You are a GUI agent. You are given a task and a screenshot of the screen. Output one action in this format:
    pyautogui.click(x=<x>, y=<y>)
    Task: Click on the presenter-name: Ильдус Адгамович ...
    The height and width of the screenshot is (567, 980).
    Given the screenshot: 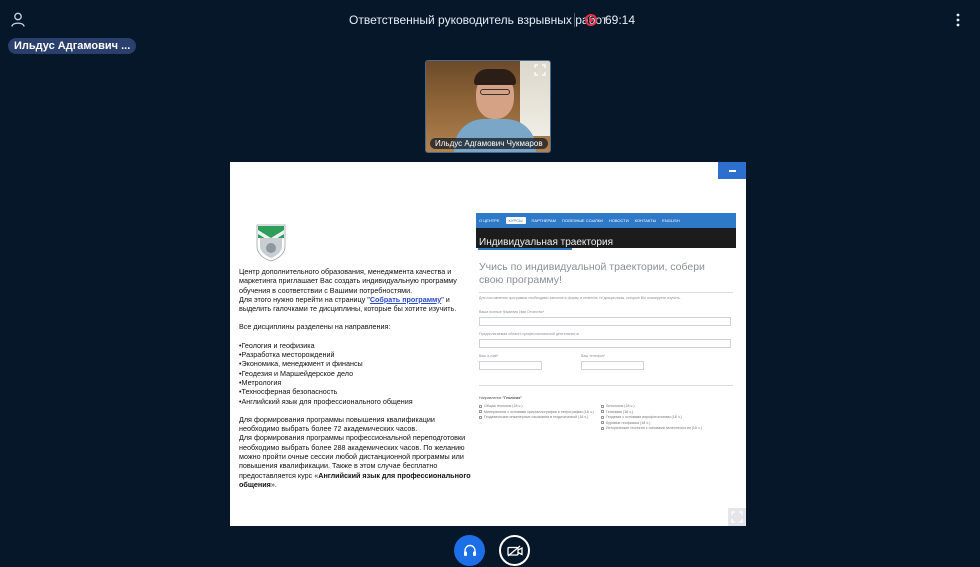 What is the action you would take?
    pyautogui.click(x=72, y=46)
    